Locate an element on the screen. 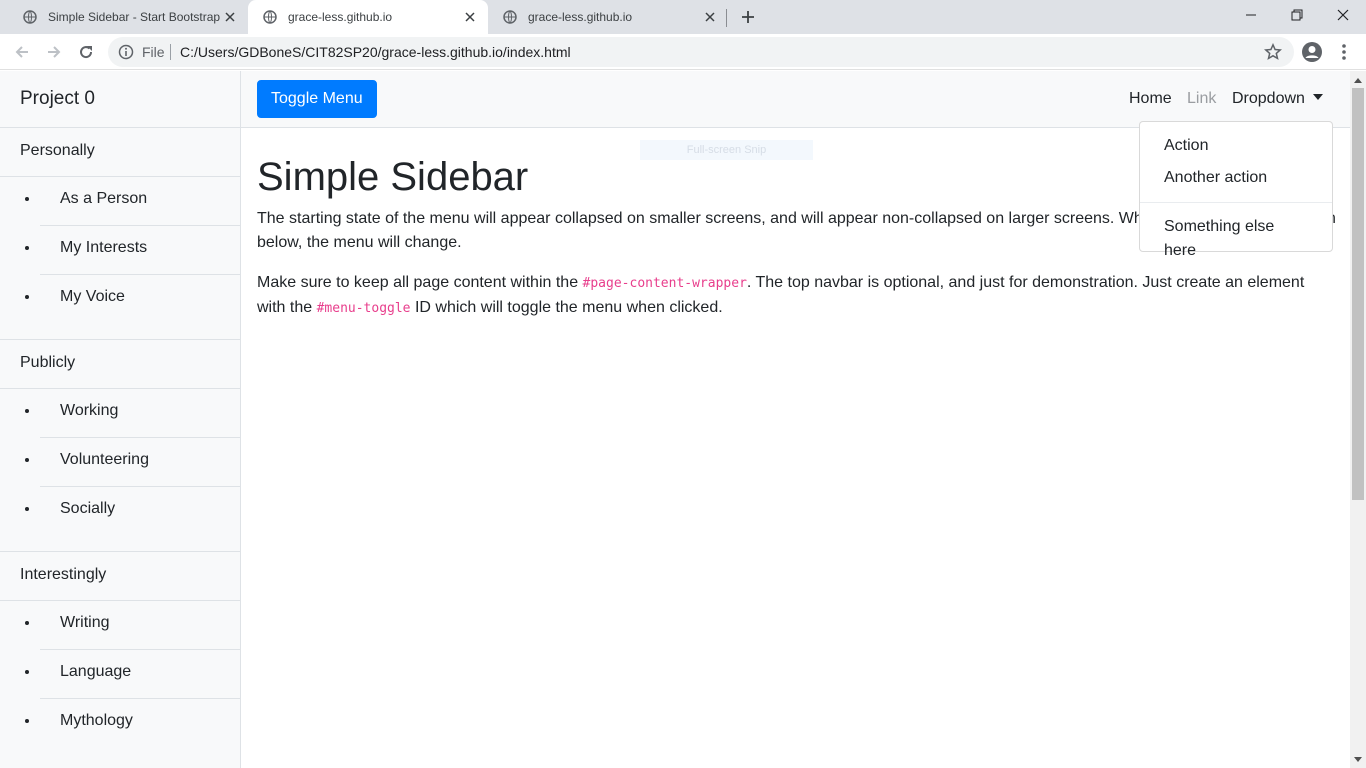  scroll-down-arrow is located at coordinates (1358, 759).